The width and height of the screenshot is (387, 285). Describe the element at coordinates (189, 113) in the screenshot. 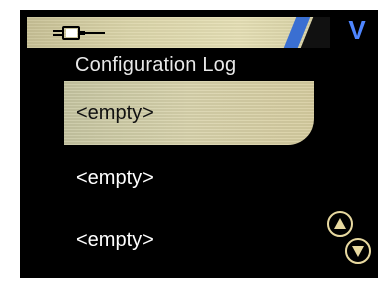

I see `log-item-1: <empty>` at that location.